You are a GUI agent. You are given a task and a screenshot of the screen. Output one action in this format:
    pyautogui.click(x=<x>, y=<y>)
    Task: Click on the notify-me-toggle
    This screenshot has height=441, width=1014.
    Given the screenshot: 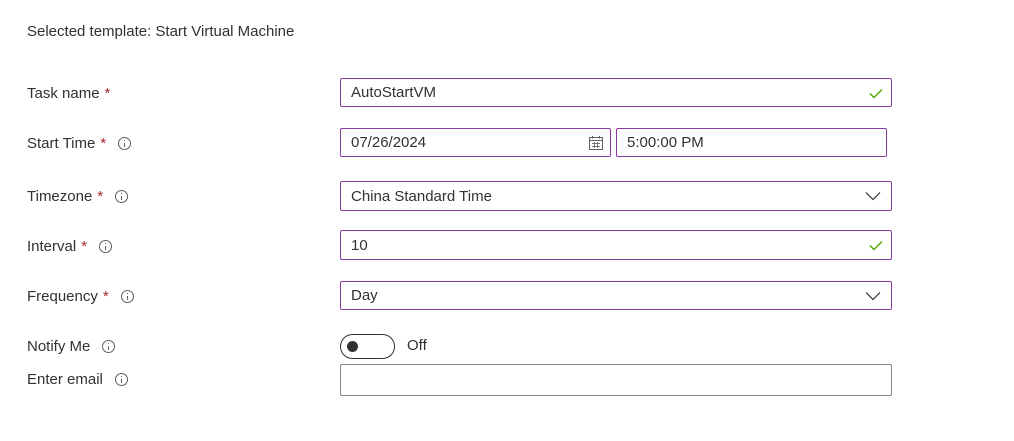 What is the action you would take?
    pyautogui.click(x=367, y=346)
    